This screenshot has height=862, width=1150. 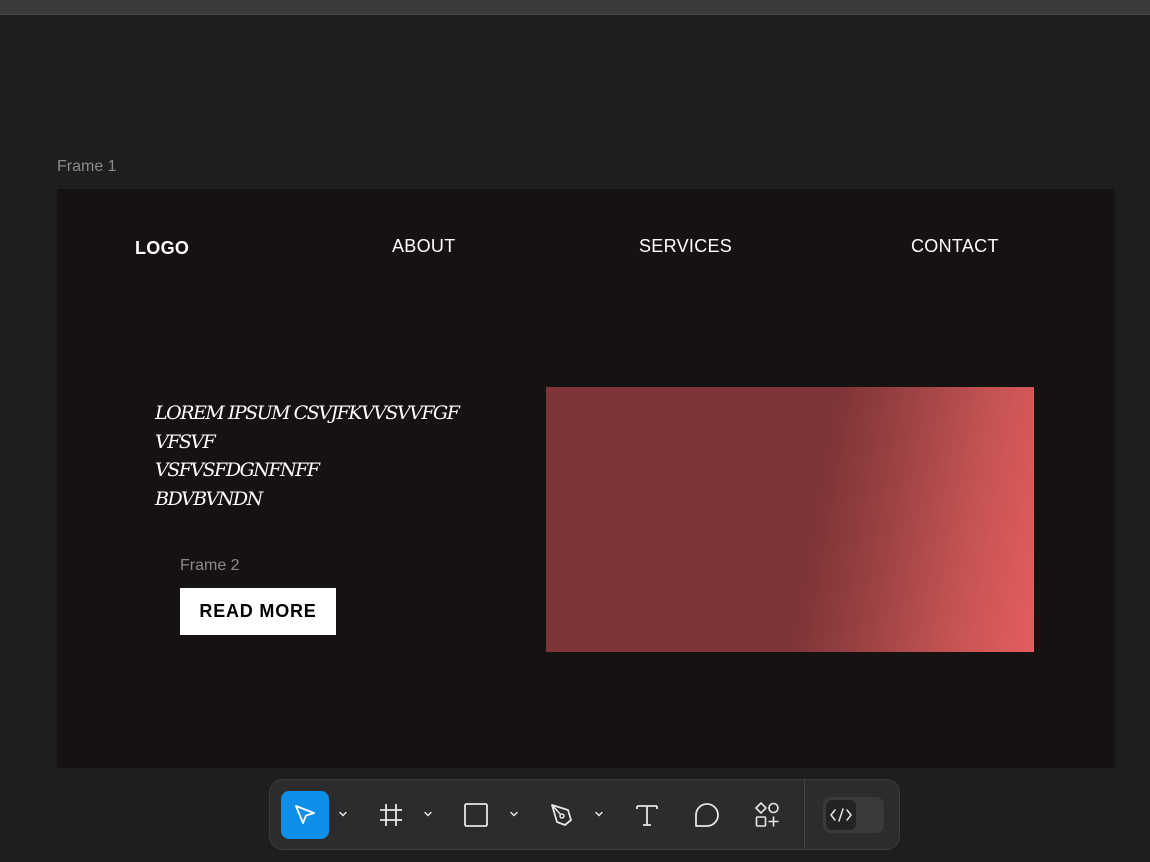 I want to click on read-more-label: READ MORE, so click(x=258, y=611).